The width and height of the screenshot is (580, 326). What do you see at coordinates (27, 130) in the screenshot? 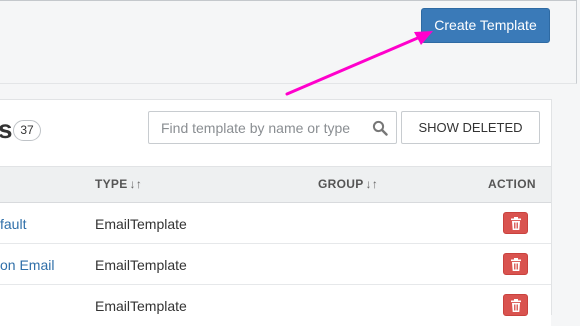
I see `template-count-badge: 37` at bounding box center [27, 130].